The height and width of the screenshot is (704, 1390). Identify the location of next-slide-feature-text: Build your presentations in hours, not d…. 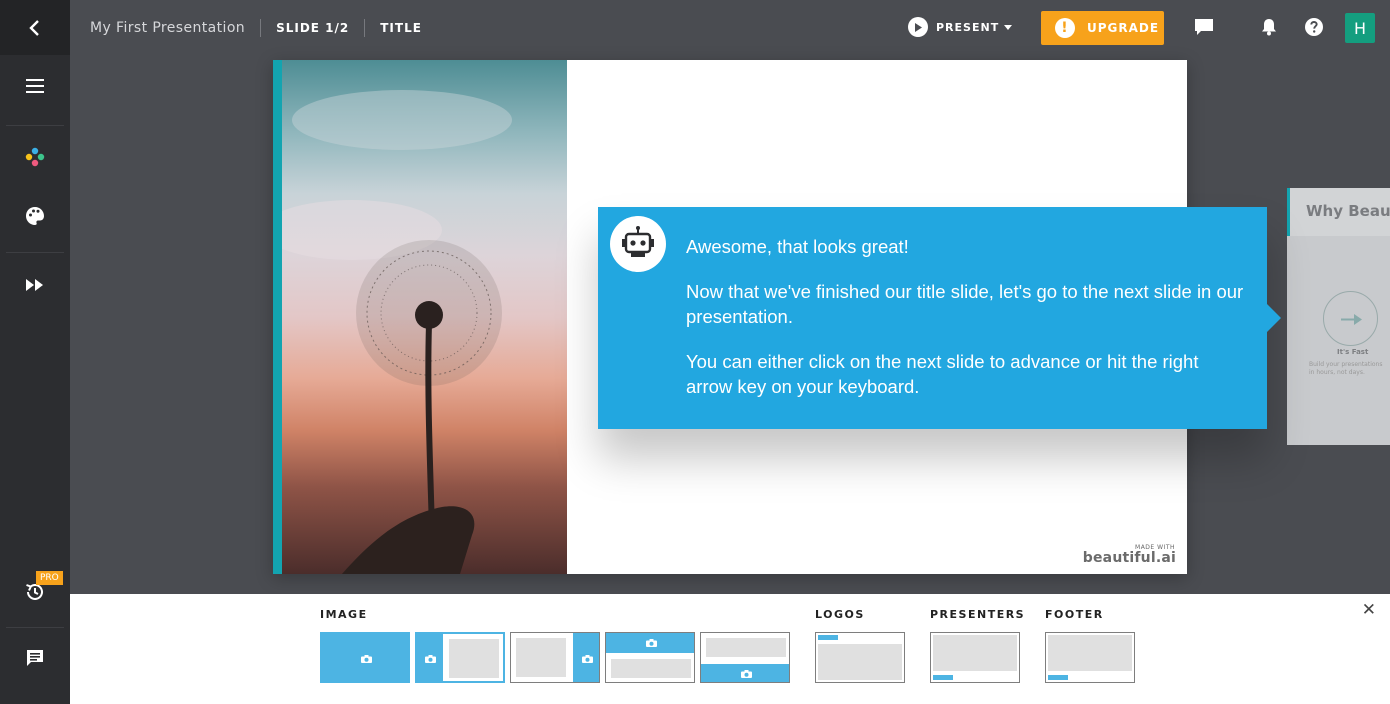
(1346, 368).